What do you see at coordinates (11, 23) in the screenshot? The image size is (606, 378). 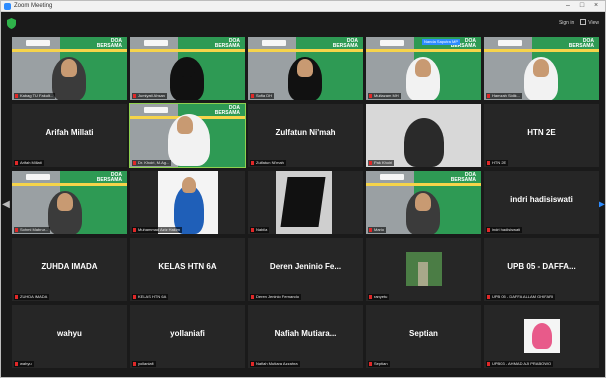 I see `shield-icon` at bounding box center [11, 23].